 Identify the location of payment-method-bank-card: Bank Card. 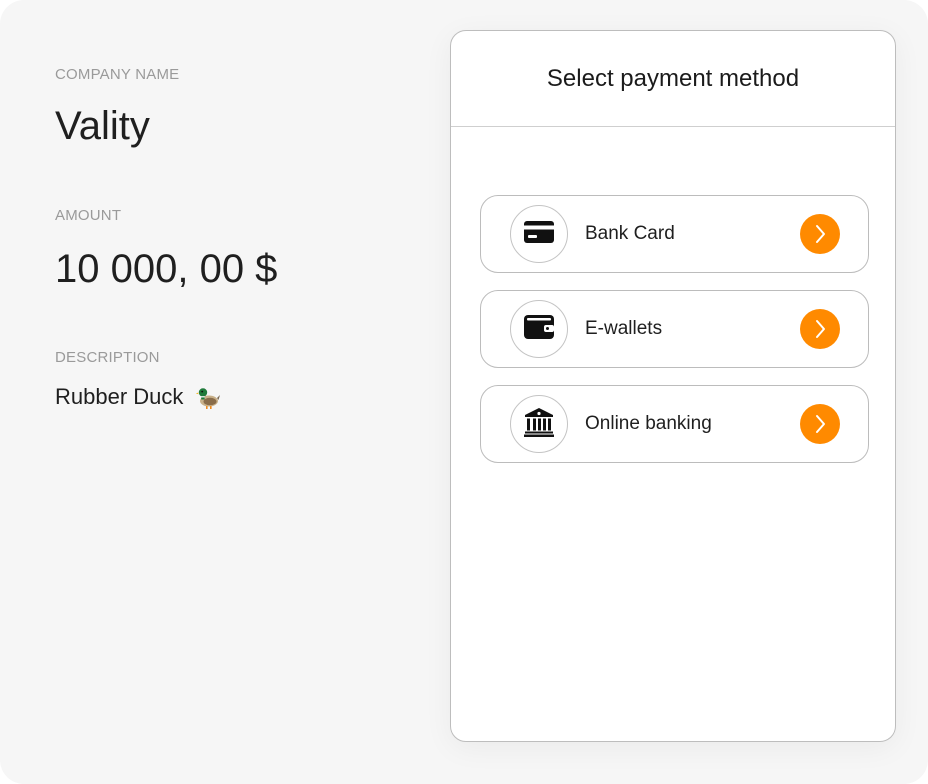
(674, 234).